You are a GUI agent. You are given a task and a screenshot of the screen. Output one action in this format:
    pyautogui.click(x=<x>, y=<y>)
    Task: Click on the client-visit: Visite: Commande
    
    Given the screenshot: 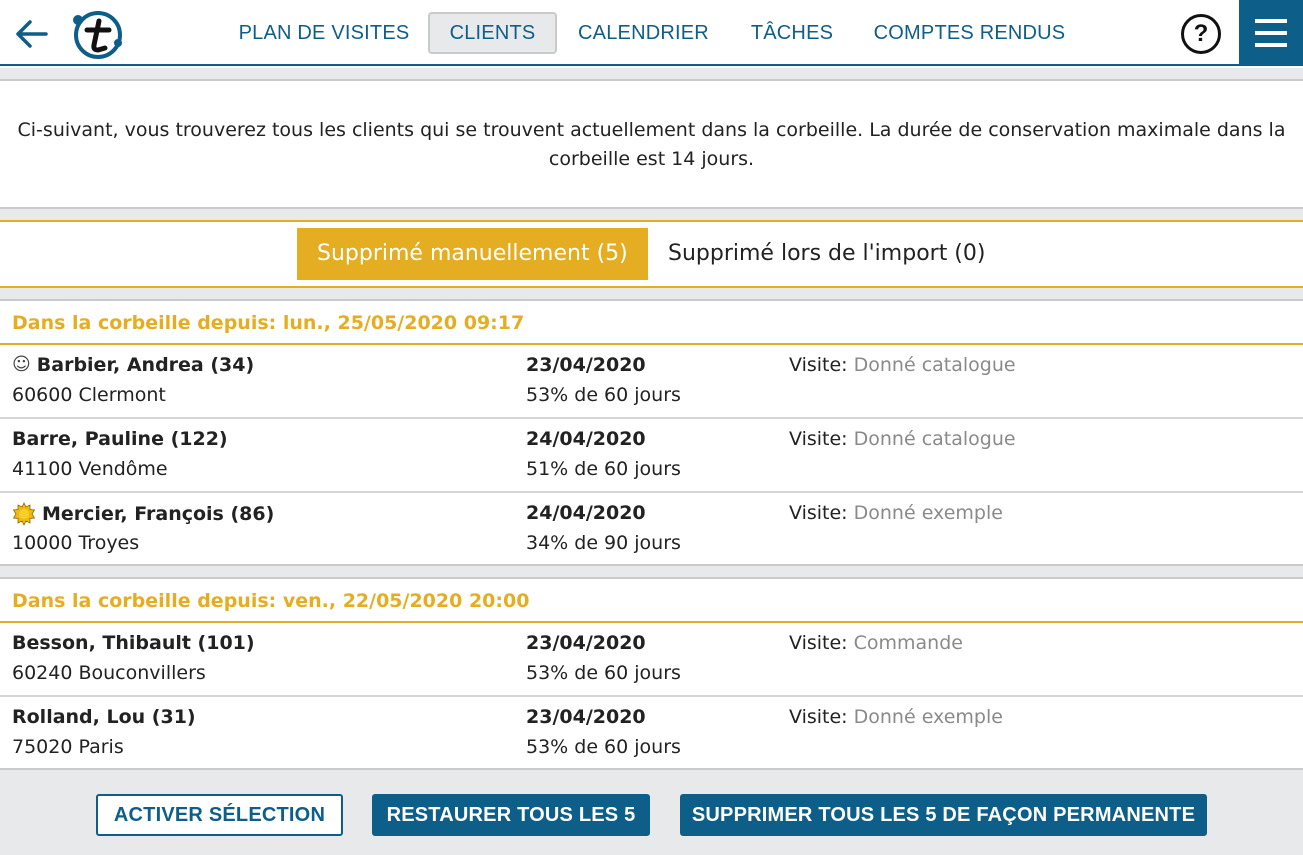 What is the action you would take?
    pyautogui.click(x=876, y=643)
    